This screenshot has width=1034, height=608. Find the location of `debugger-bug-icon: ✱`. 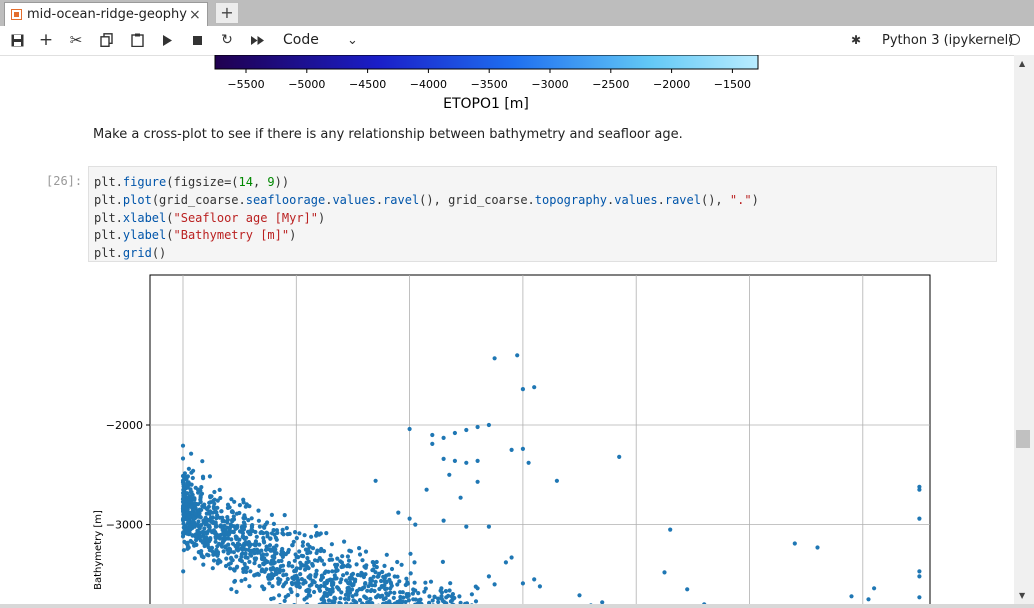

debugger-bug-icon: ✱ is located at coordinates (856, 40).